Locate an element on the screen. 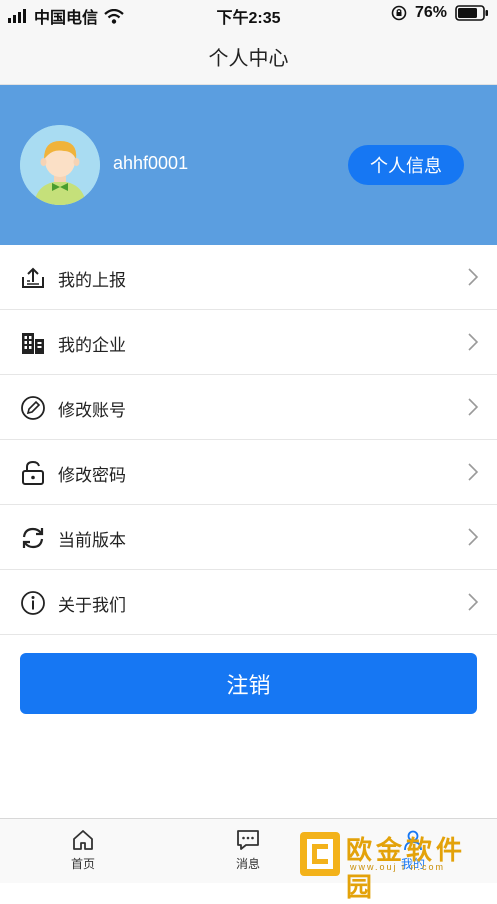  menu-item-my-company: 我的企业 is located at coordinates (248, 342).